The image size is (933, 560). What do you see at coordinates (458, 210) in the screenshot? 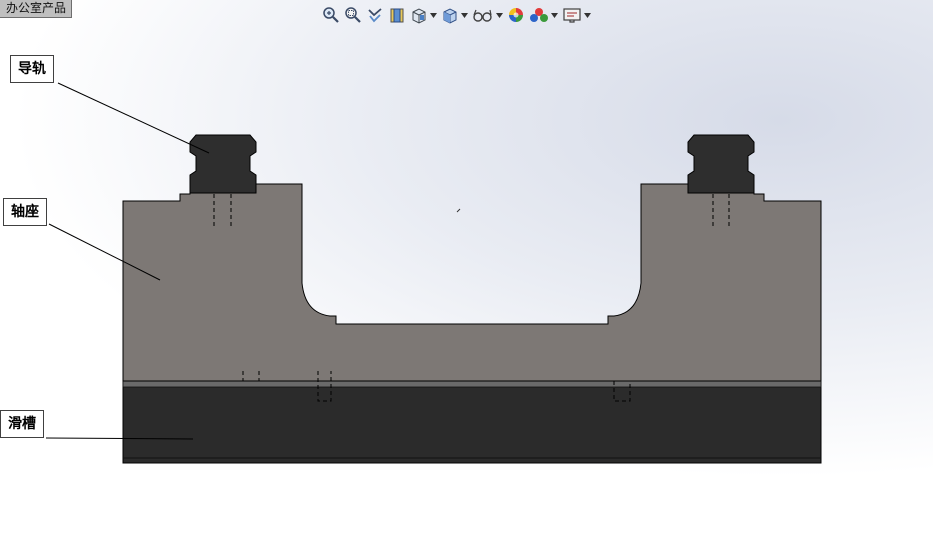
I see `origin-mark` at bounding box center [458, 210].